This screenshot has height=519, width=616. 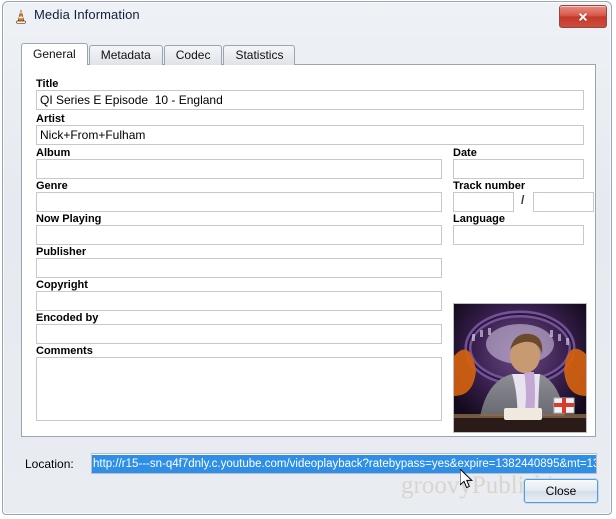 I want to click on now-playing-label: Now Playing, so click(x=69, y=219).